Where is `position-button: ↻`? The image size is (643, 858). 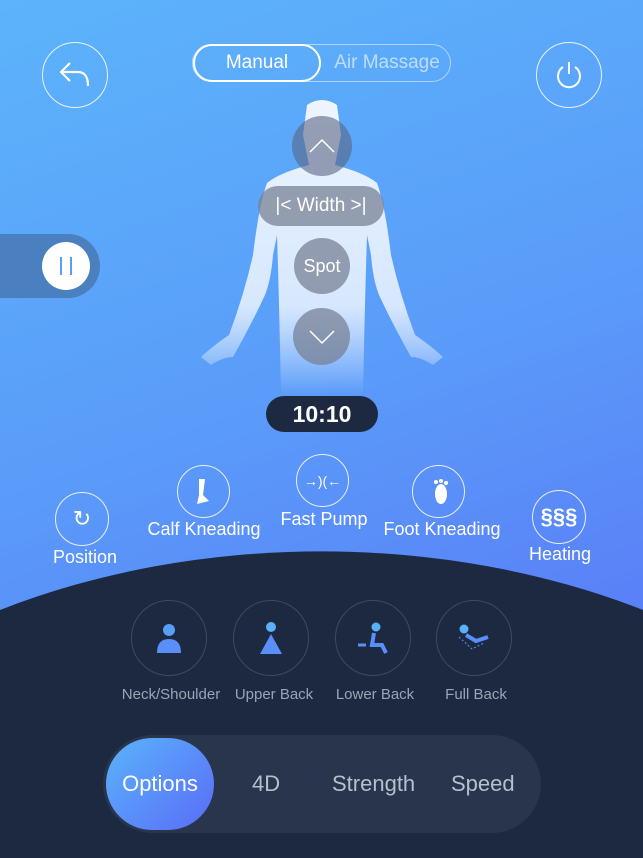 position-button: ↻ is located at coordinates (82, 519).